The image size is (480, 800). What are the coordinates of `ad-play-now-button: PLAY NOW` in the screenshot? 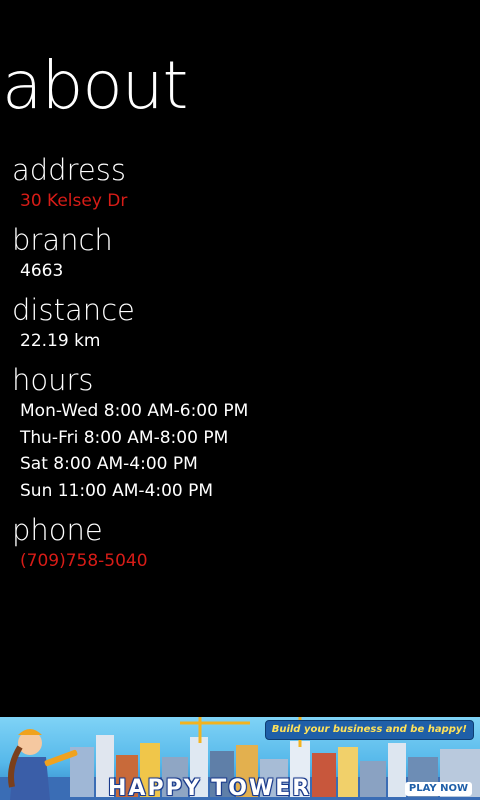 It's located at (438, 789).